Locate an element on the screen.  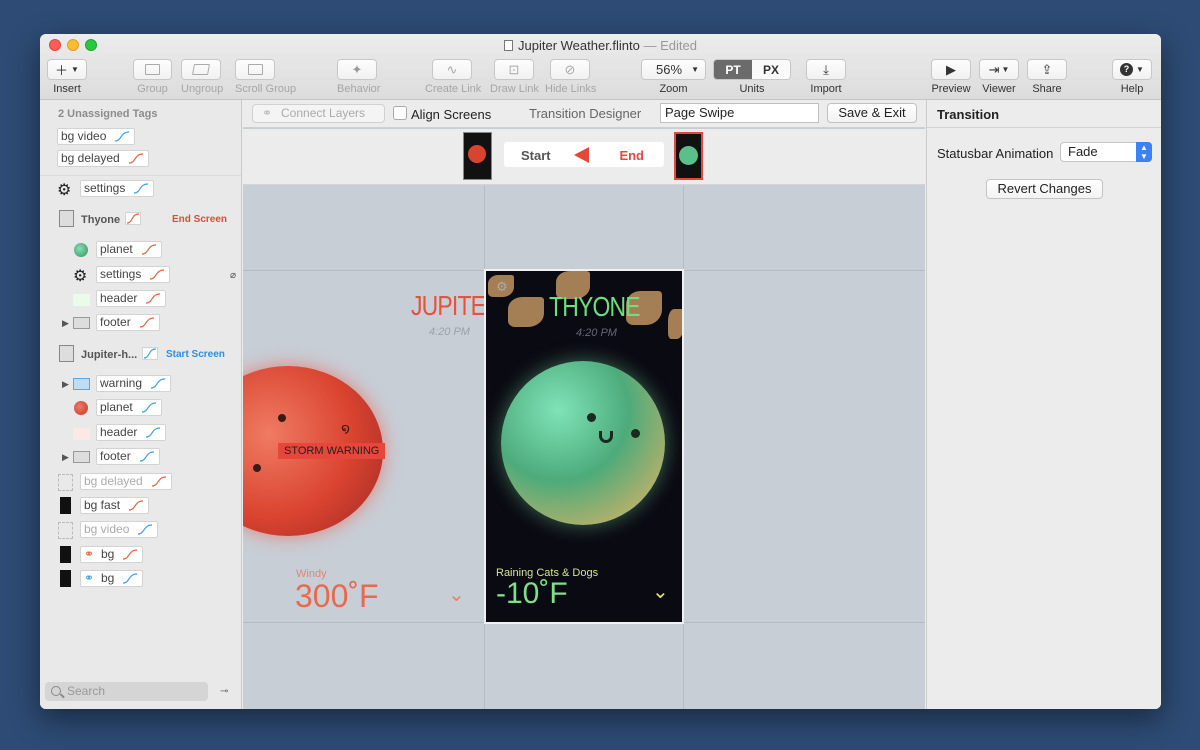
planet-thumbnail-icon is located at coordinates (81, 408).